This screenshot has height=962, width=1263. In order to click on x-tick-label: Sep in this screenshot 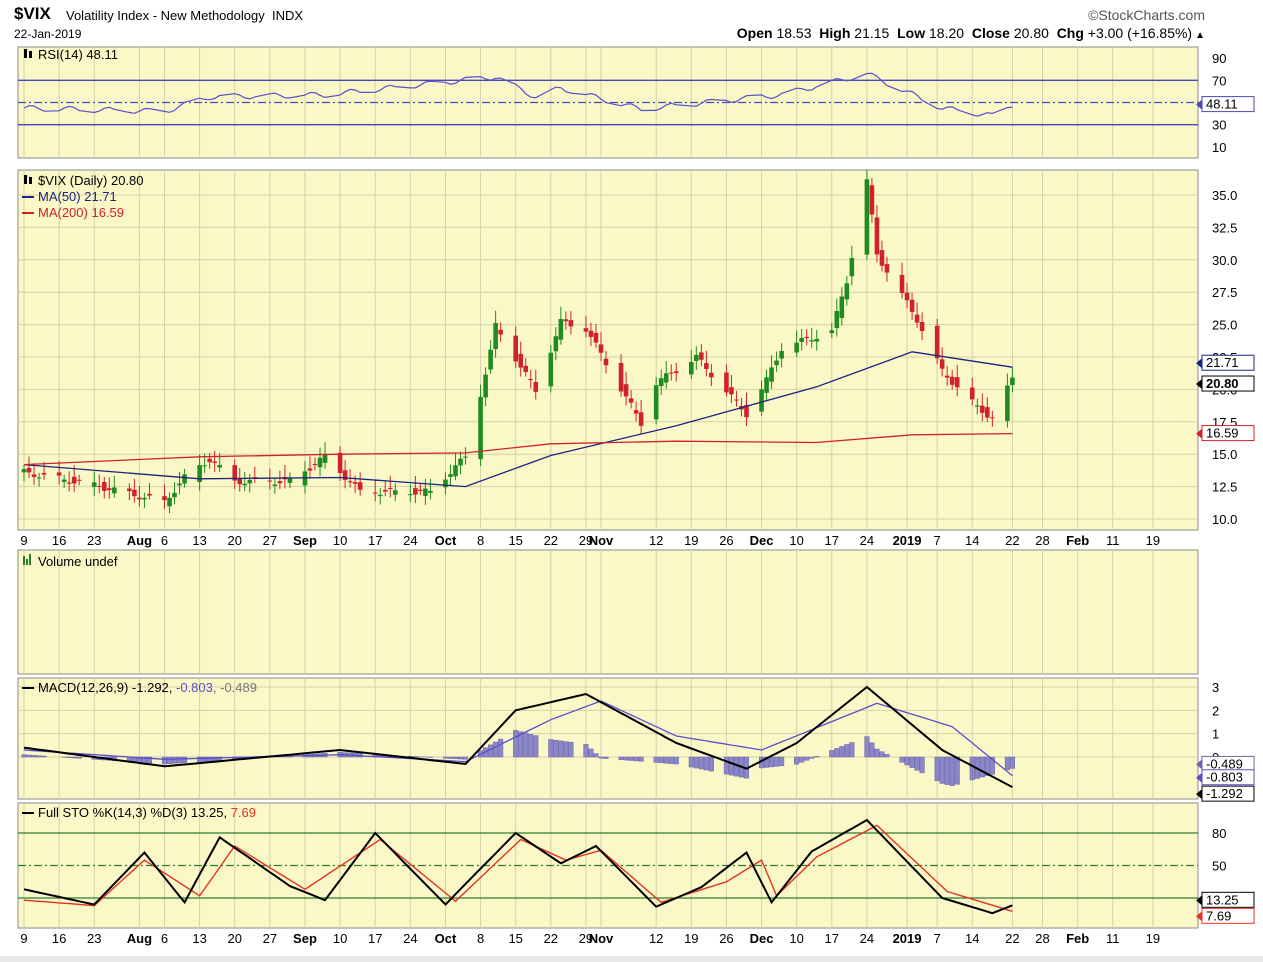, I will do `click(305, 938)`.